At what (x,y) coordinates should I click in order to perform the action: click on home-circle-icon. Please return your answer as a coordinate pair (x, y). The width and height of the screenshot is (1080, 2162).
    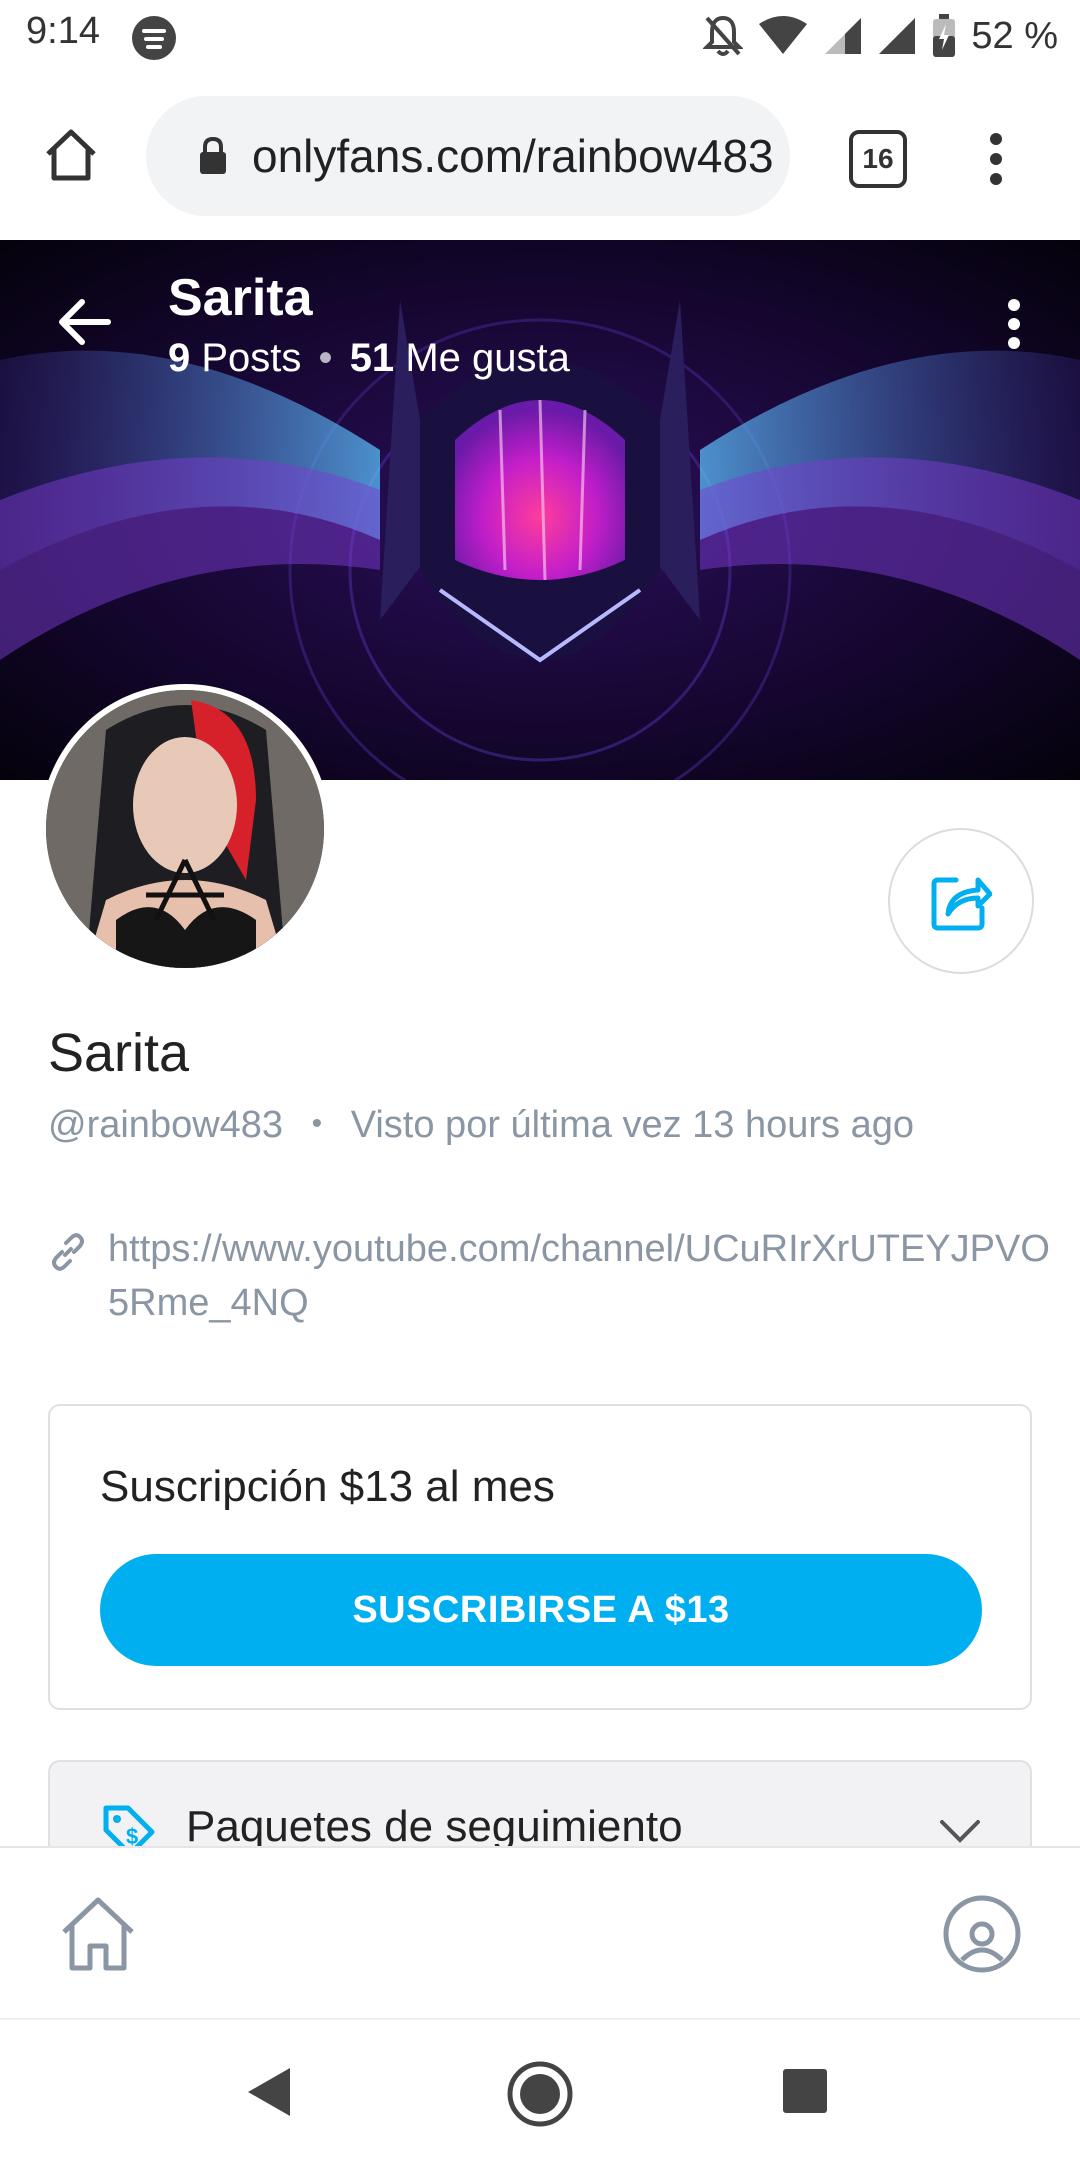
    Looking at the image, I should click on (540, 2094).